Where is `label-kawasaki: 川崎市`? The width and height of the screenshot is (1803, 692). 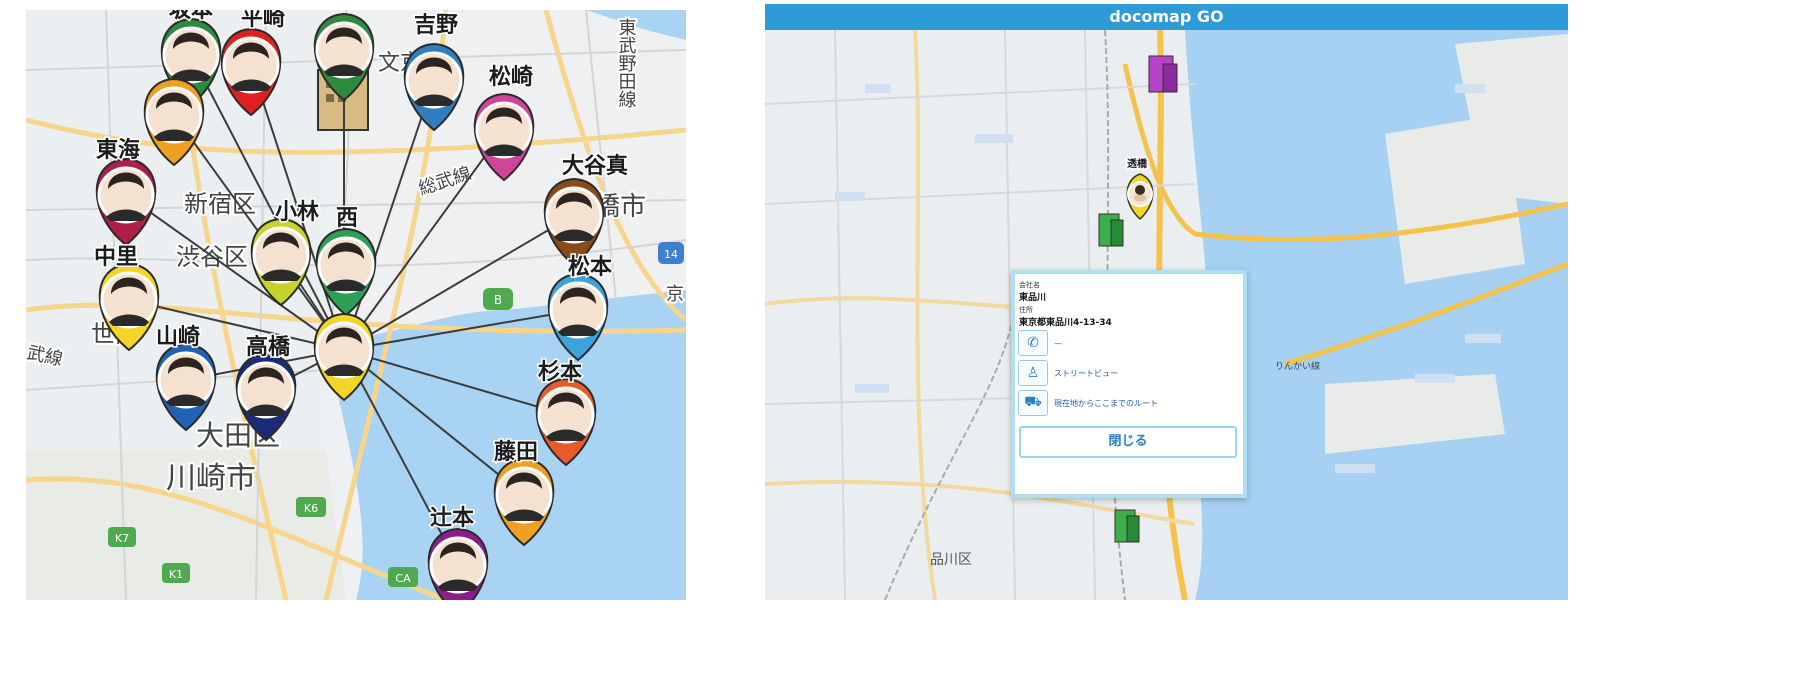 label-kawasaki: 川崎市 is located at coordinates (211, 478).